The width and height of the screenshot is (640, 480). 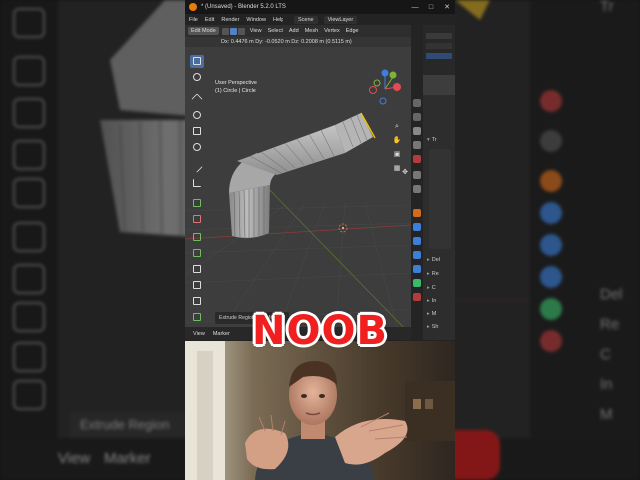 I want to click on collection-tab-icon, so click(x=417, y=189).